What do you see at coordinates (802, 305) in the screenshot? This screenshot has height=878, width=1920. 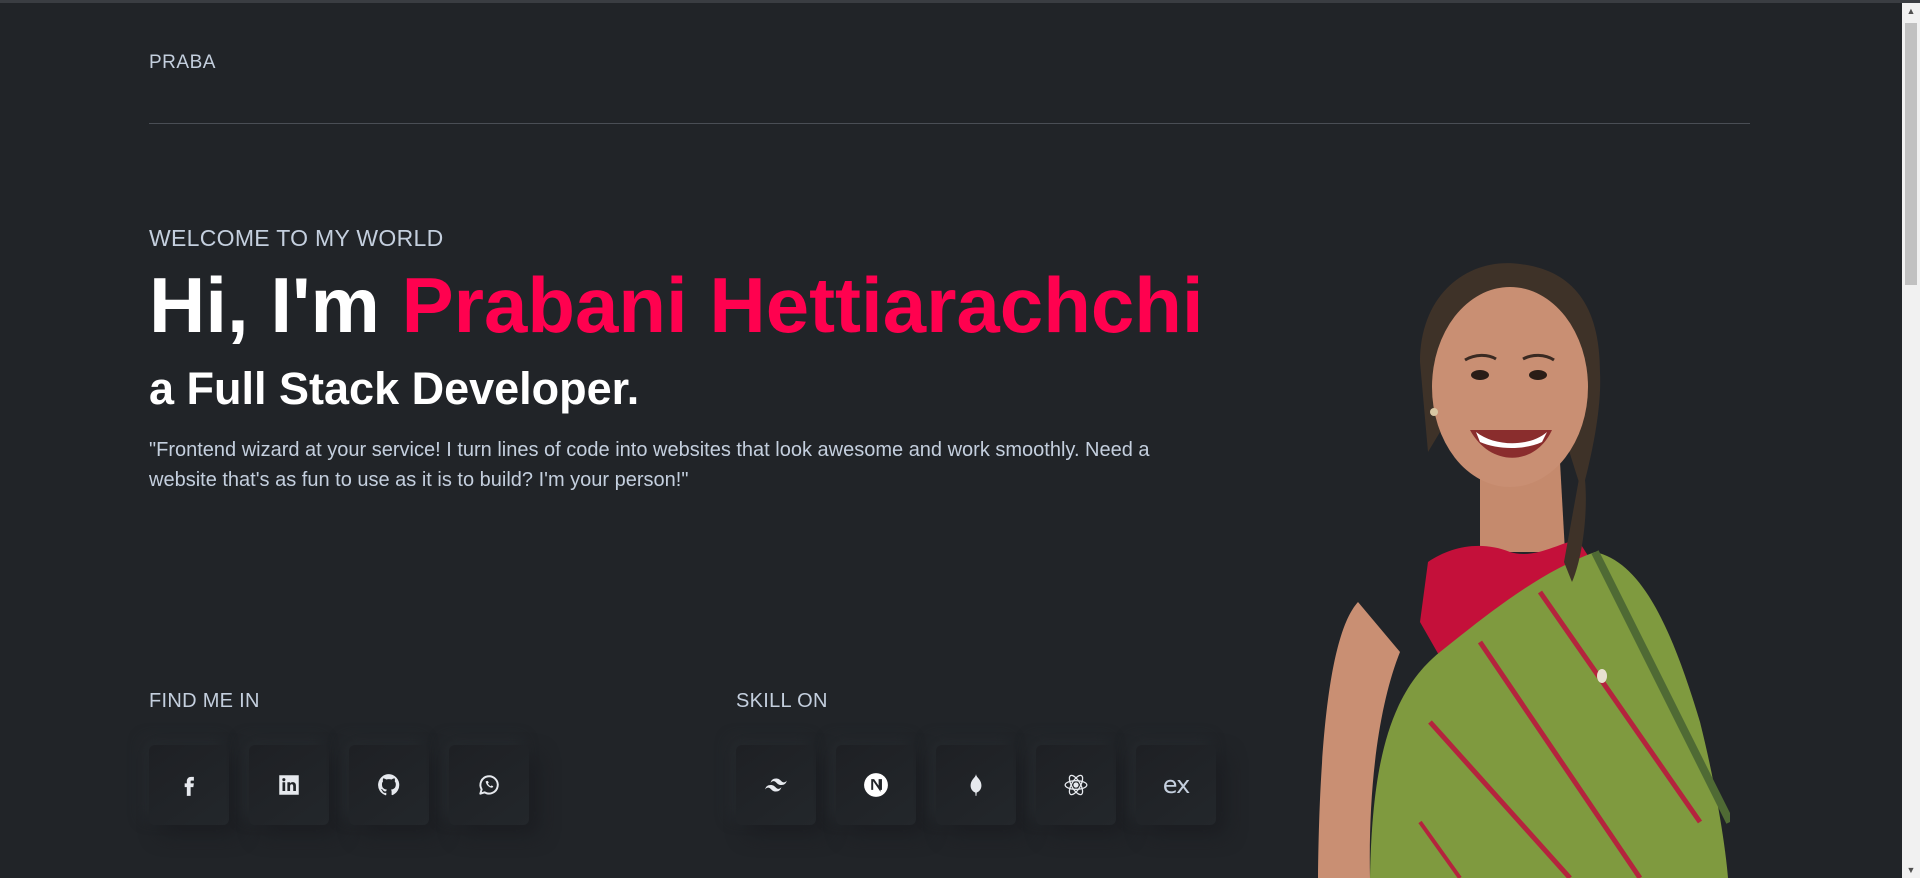 I see `hero-name: Prabani Hettiarachchi` at bounding box center [802, 305].